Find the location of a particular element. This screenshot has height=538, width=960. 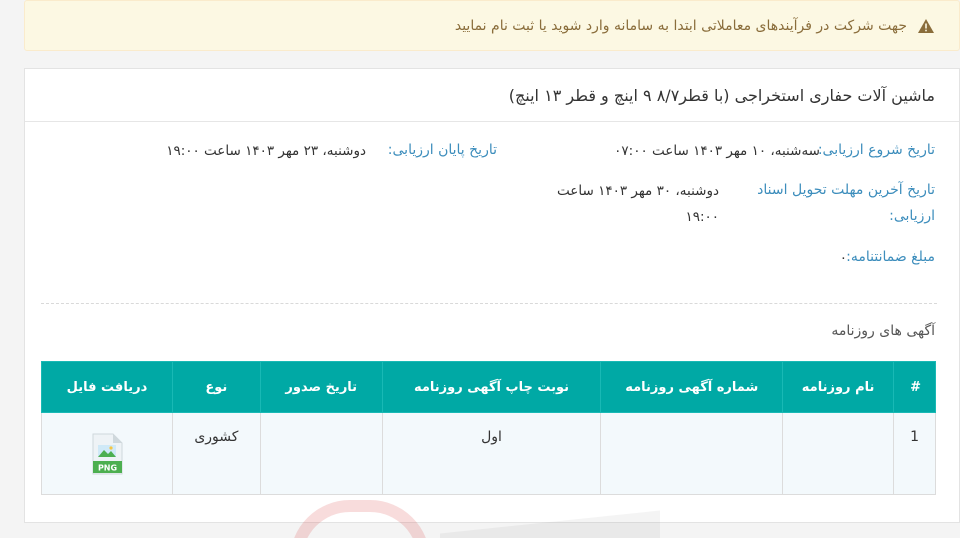

col-issue-date: تاریخ صدور is located at coordinates (321, 387).